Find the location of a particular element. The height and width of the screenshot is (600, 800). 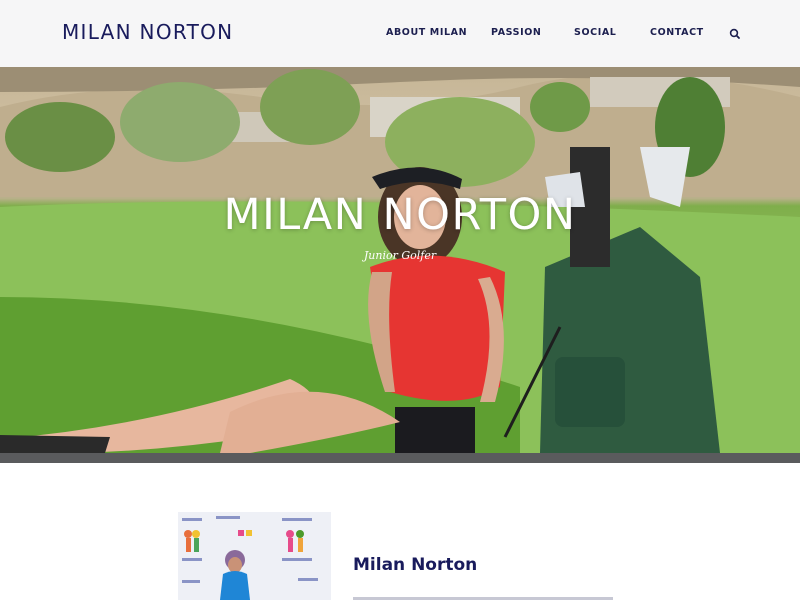

profile-photo is located at coordinates (254, 556).